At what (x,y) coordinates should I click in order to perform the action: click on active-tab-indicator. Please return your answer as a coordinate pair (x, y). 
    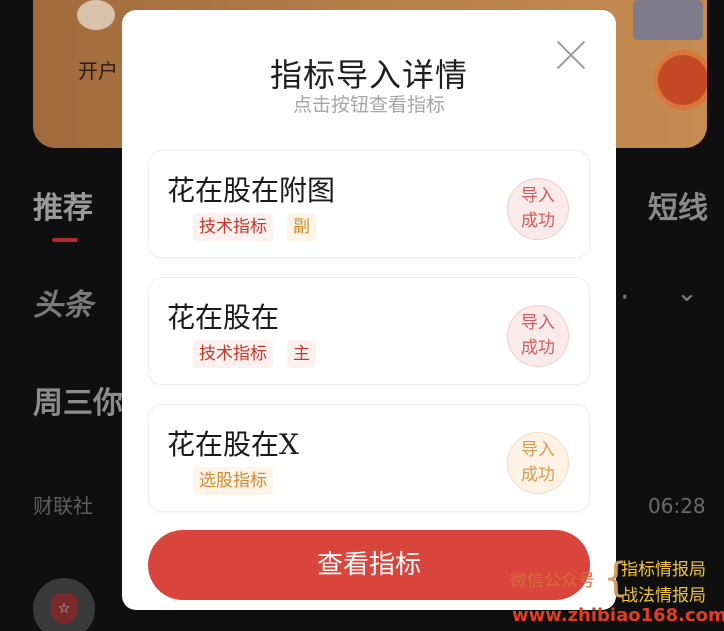
    Looking at the image, I should click on (65, 240).